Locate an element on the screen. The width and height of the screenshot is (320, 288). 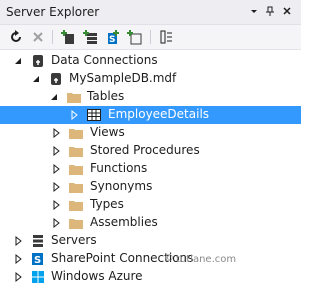
tree-item-windows-azure: Windows Azure is located at coordinates (150, 277).